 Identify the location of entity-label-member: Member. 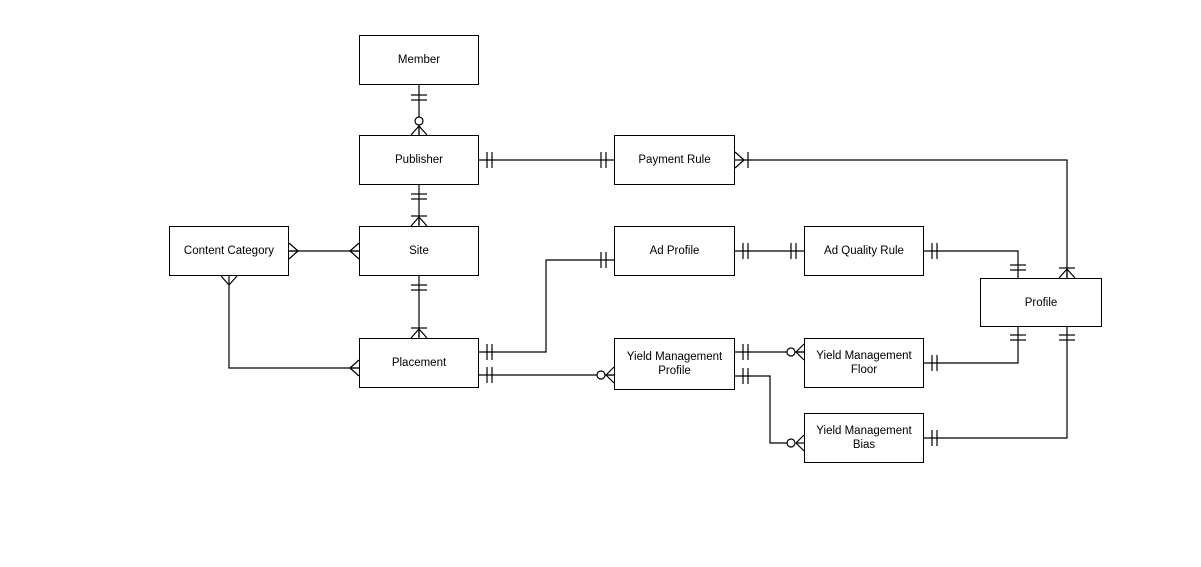
(419, 60).